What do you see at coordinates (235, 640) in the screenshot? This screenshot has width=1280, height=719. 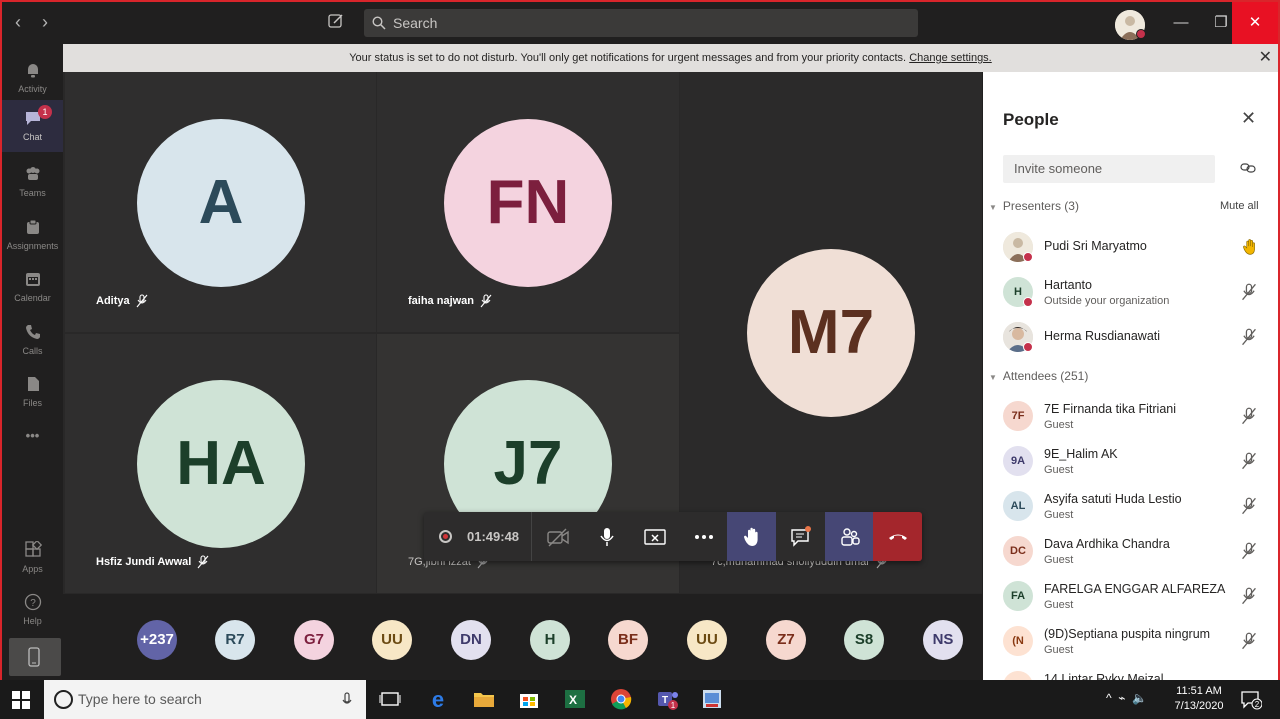 I see `strip-avatar: R7` at bounding box center [235, 640].